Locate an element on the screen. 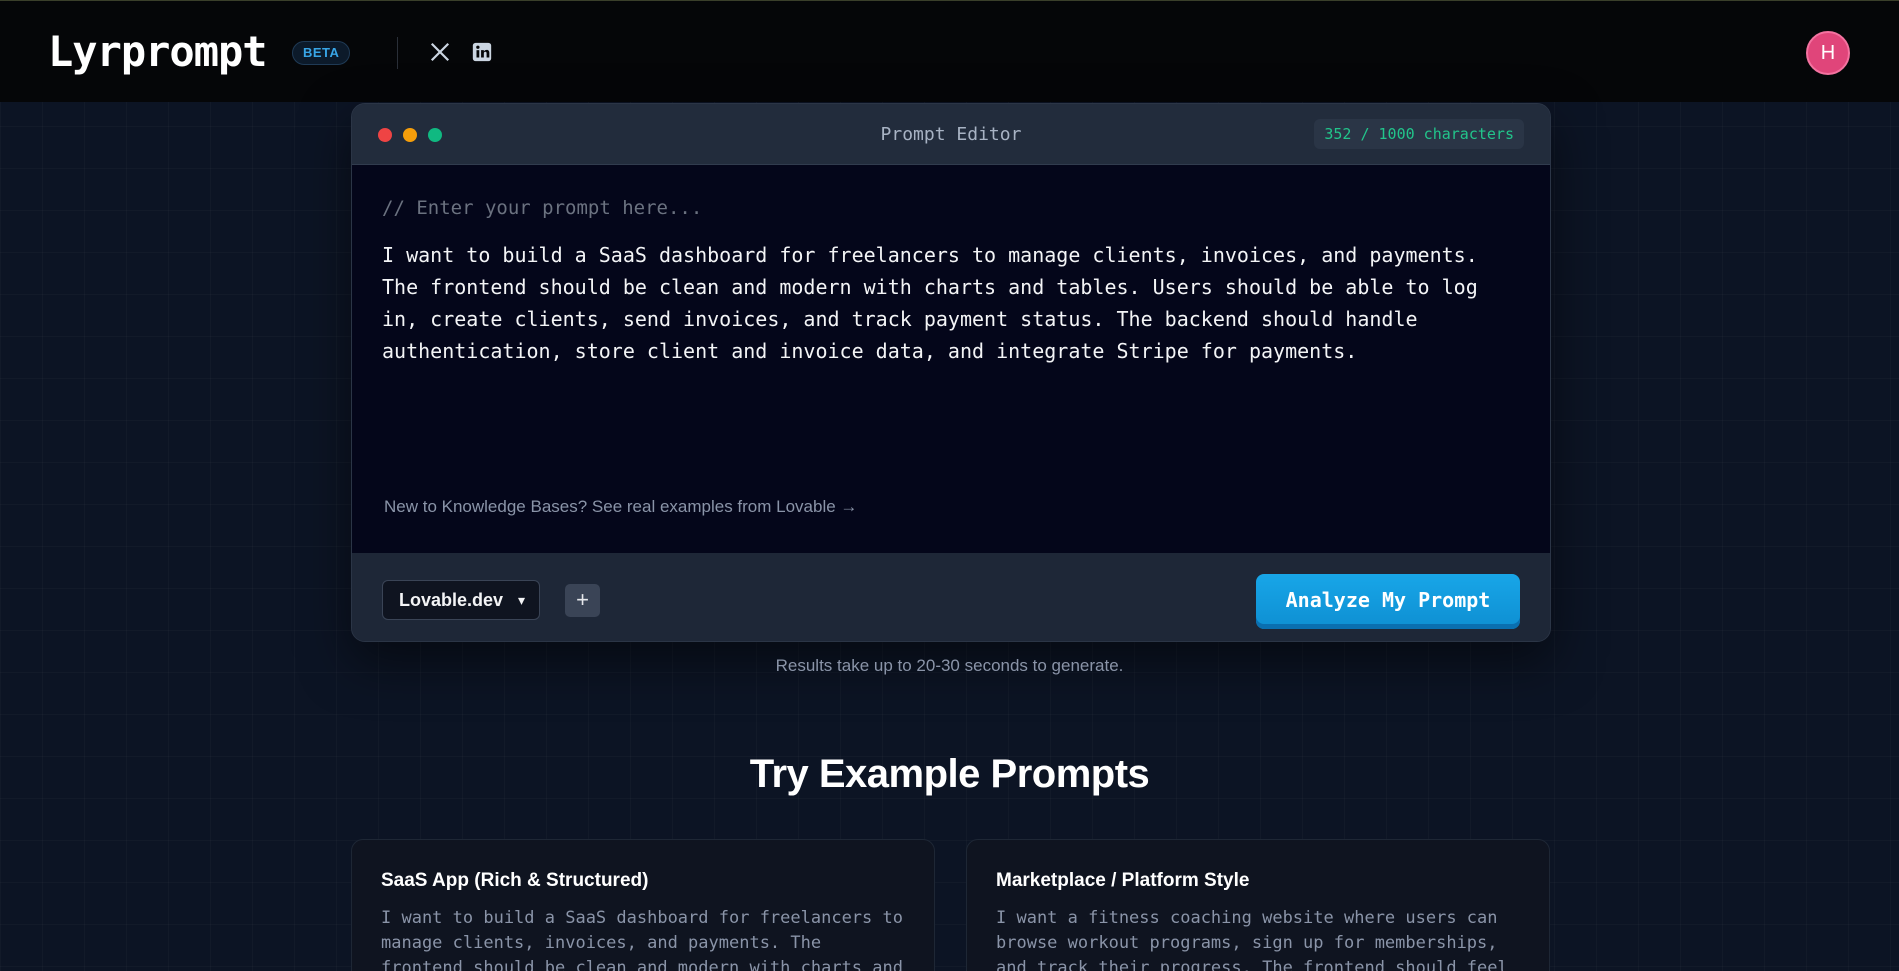 The width and height of the screenshot is (1899, 971). character-count: 352 / 1000 characters is located at coordinates (1419, 134).